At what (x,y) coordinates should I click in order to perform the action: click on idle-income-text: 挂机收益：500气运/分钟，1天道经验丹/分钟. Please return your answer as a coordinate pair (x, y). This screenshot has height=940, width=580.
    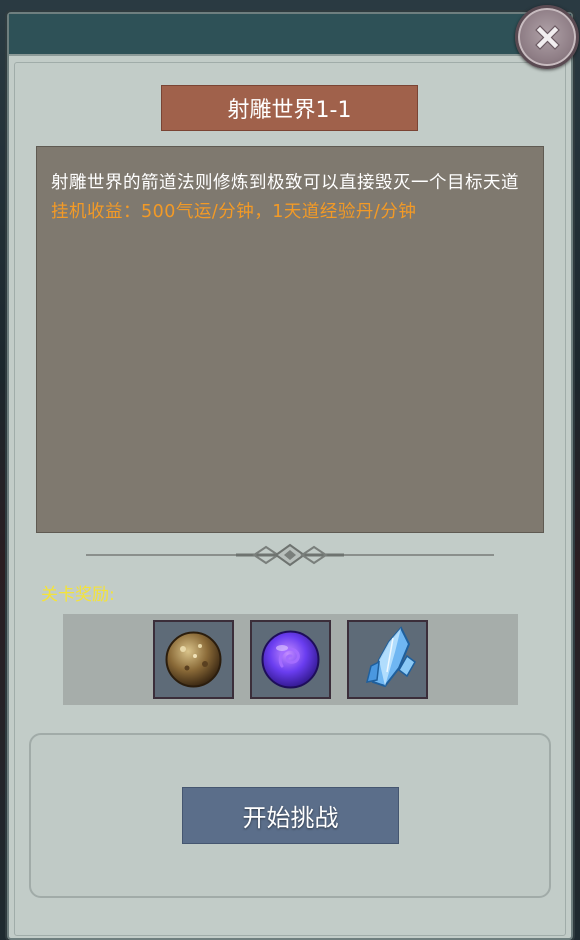
    Looking at the image, I should click on (234, 212).